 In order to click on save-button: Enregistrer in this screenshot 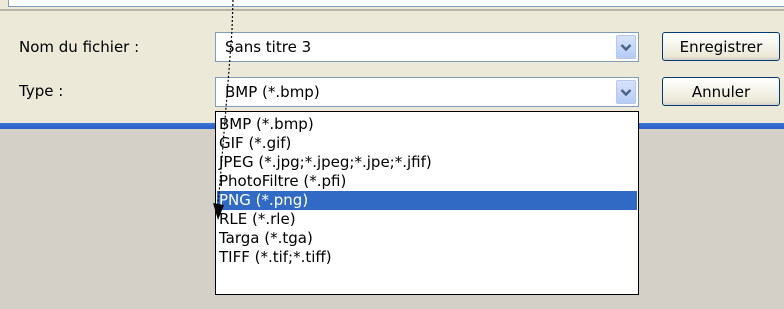, I will do `click(721, 46)`.